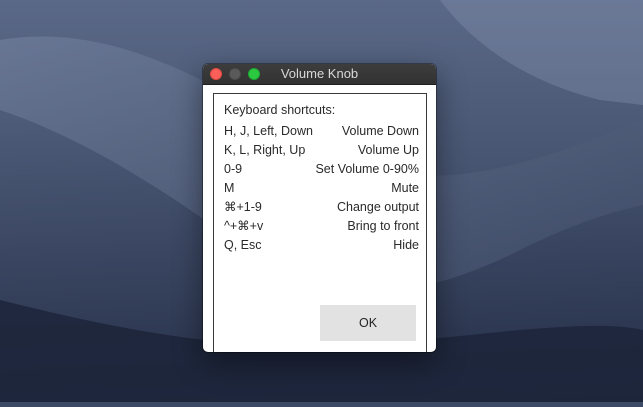  I want to click on shortcut-action: Change output, so click(377, 207).